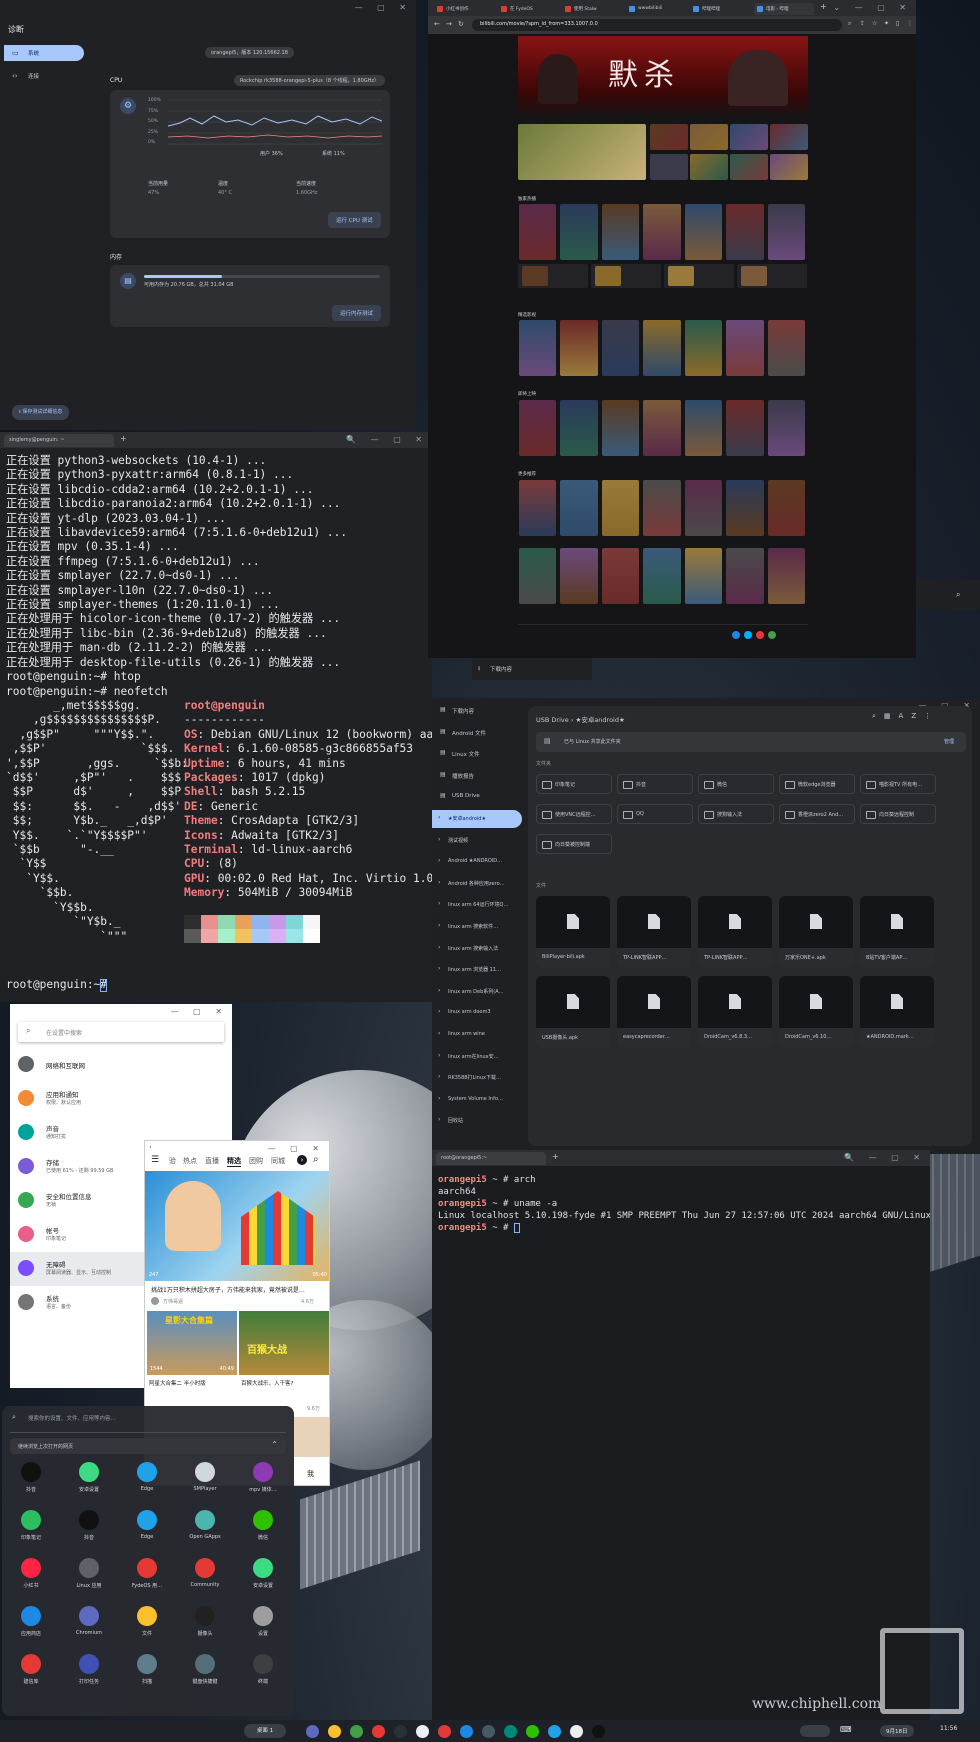  Describe the element at coordinates (600, 720) in the screenshot. I see `breadcrumb-current: ★安卓android★` at that location.